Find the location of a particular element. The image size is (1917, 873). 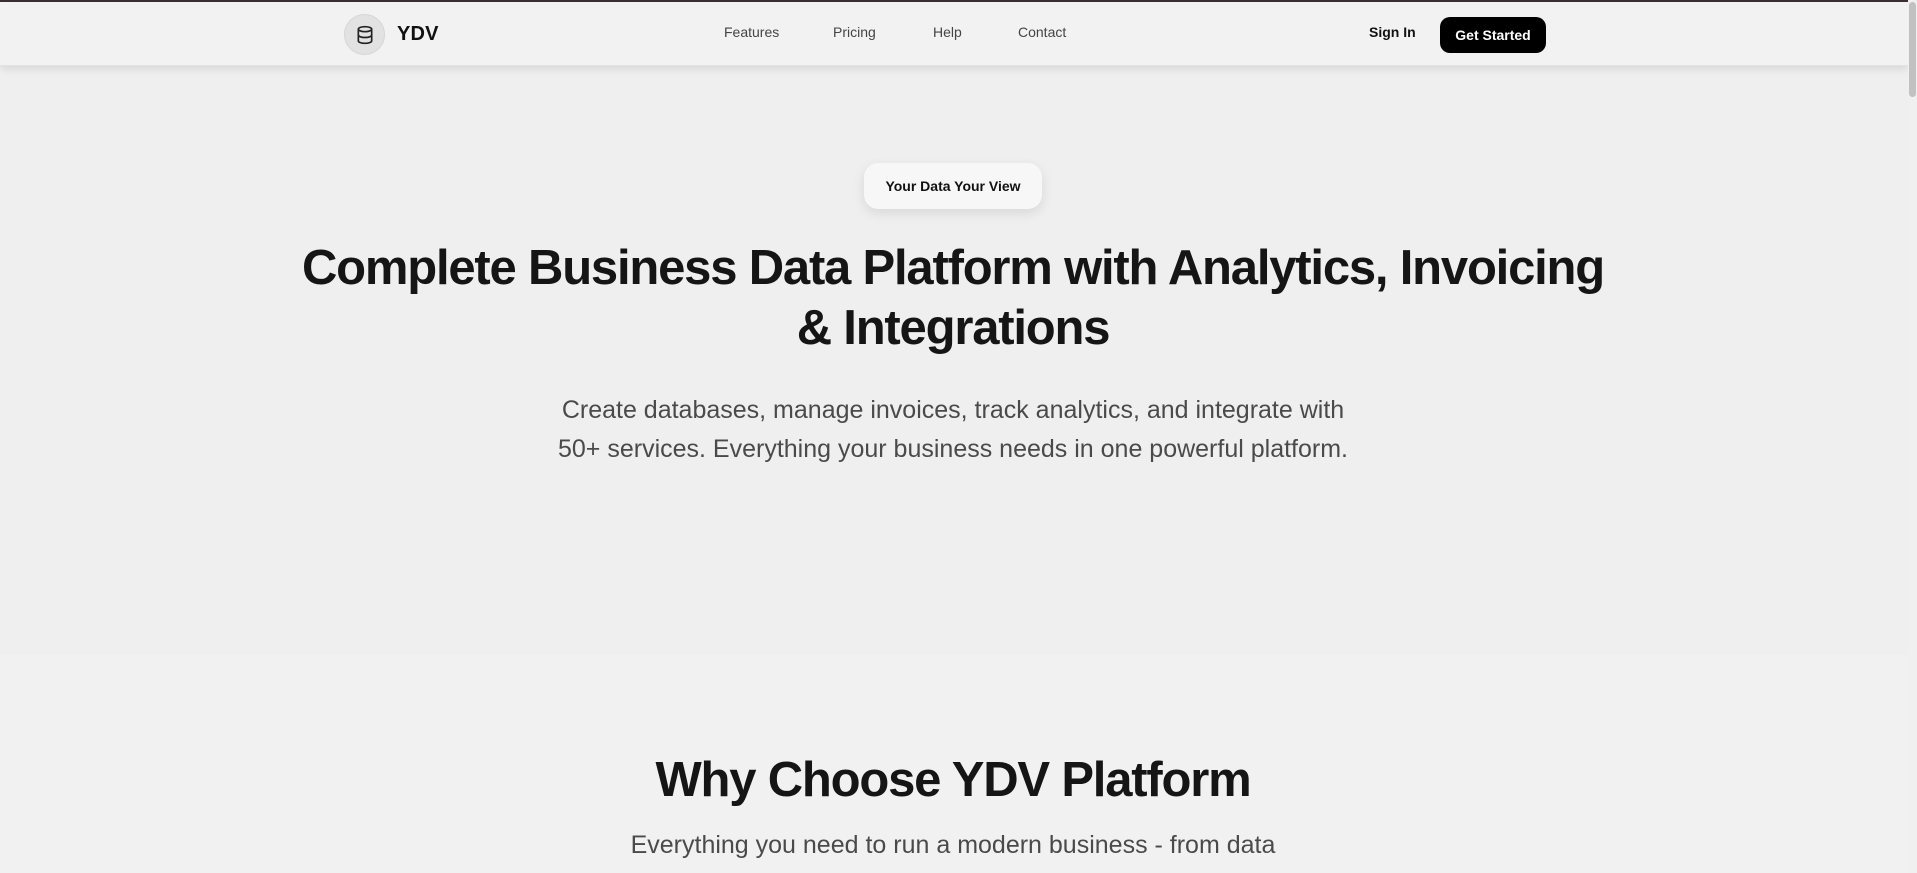

nav-link-features: Features is located at coordinates (751, 32).